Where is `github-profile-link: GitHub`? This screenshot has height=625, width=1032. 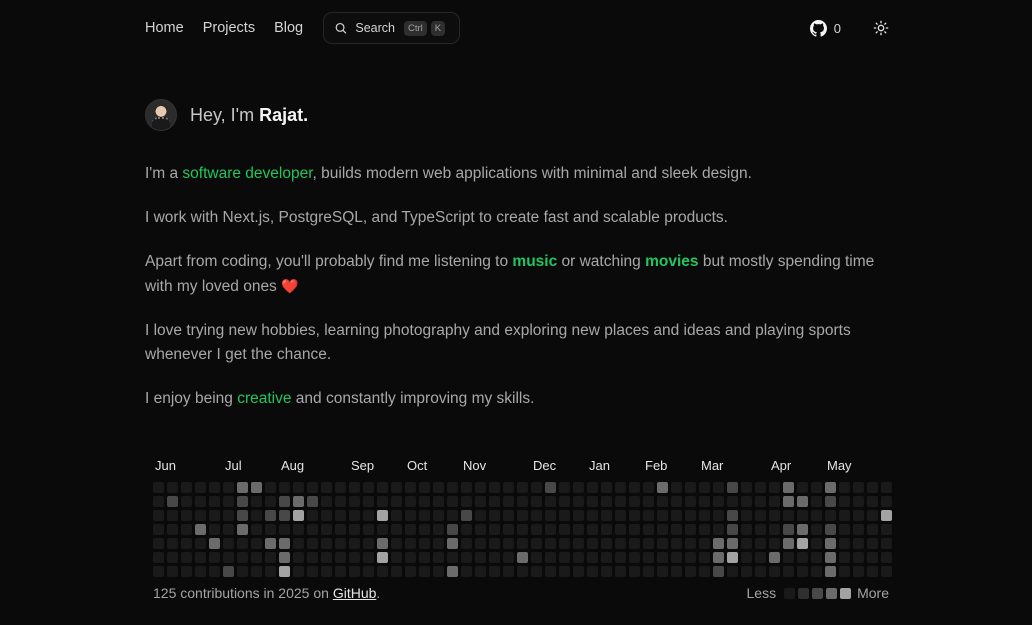
github-profile-link: GitHub is located at coordinates (355, 593).